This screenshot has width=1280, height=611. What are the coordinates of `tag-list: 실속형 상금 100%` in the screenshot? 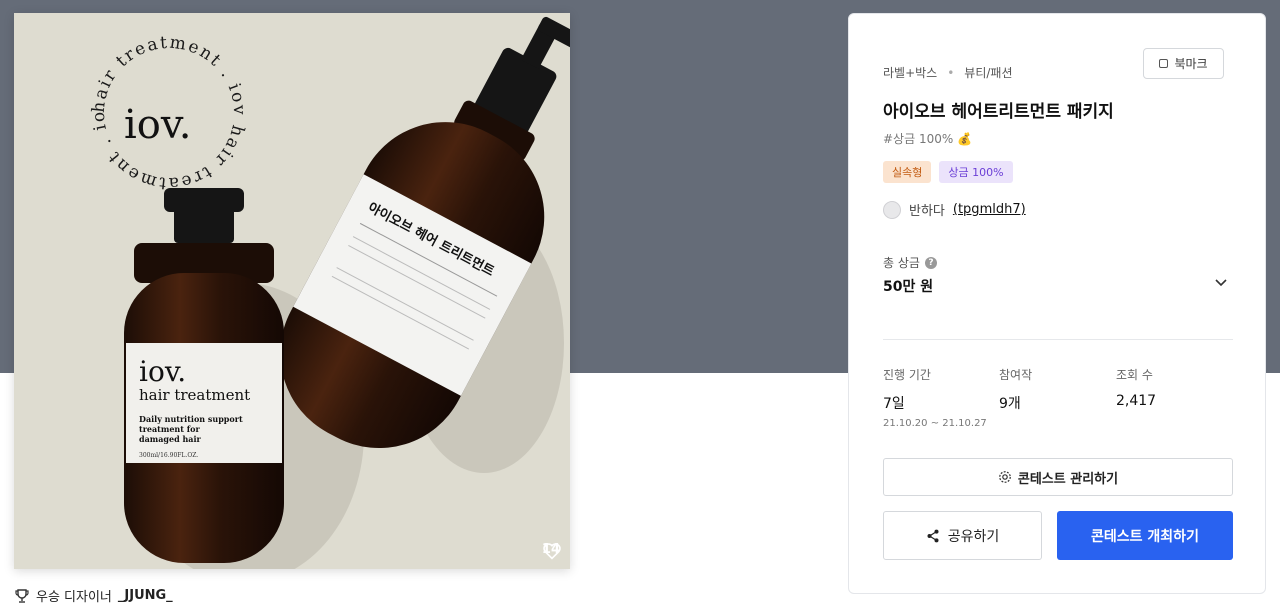 It's located at (948, 172).